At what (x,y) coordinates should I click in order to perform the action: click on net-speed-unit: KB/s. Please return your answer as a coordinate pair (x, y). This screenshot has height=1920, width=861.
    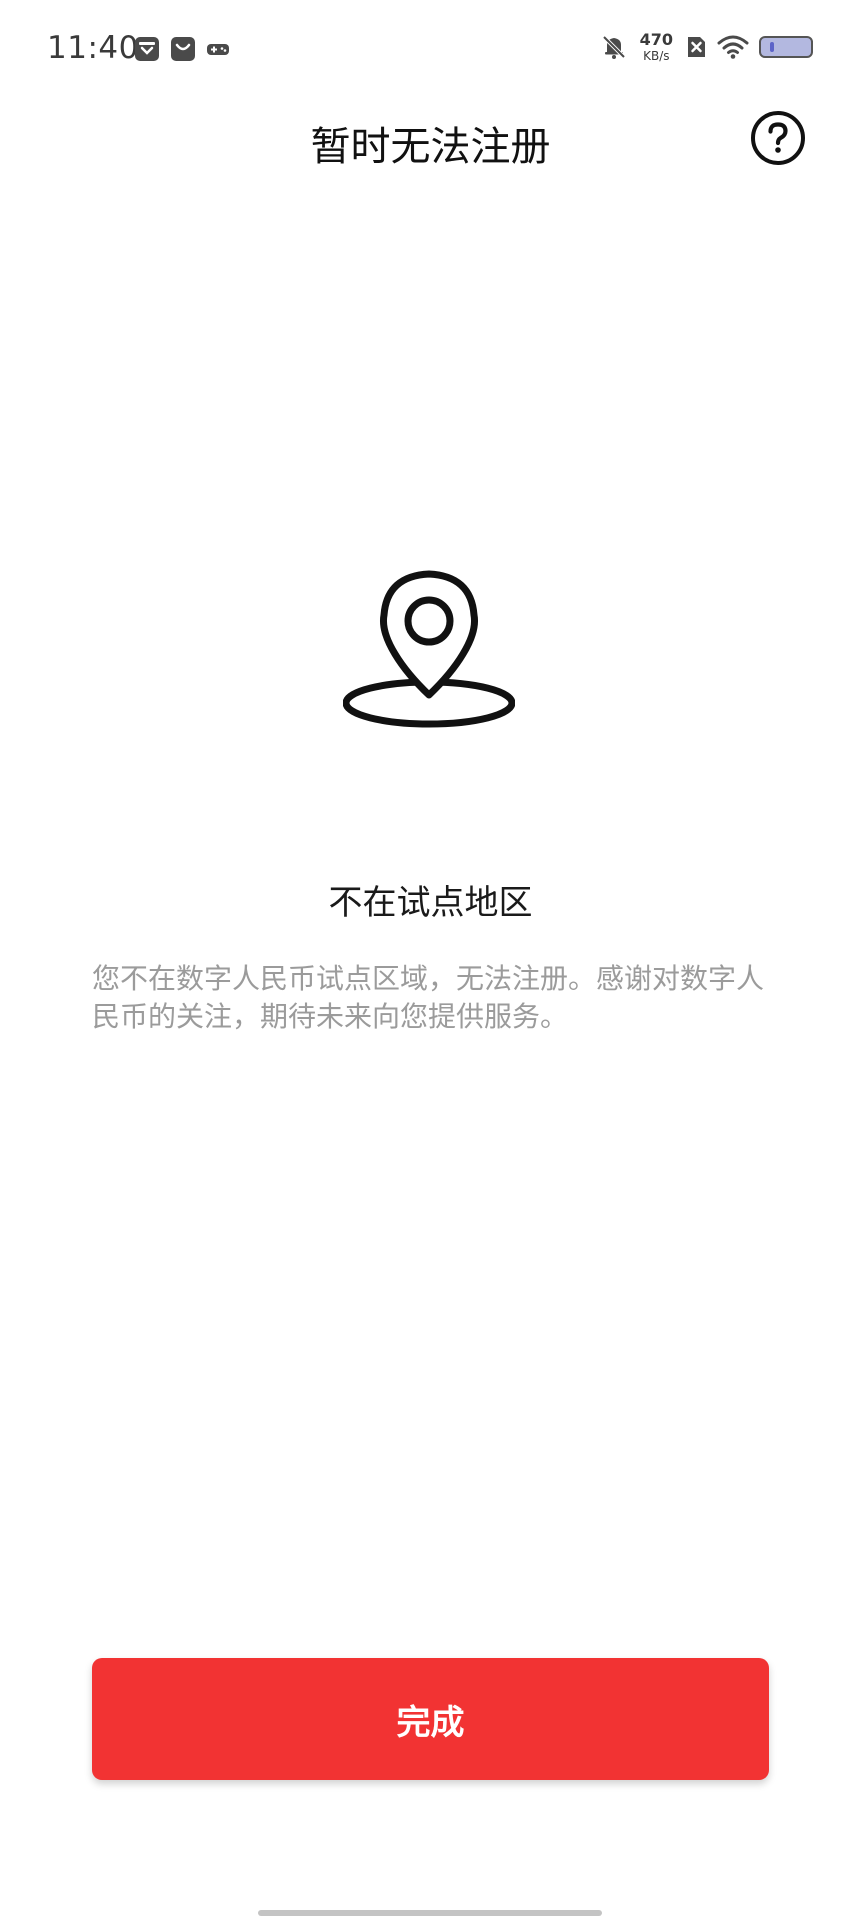
    Looking at the image, I should click on (656, 56).